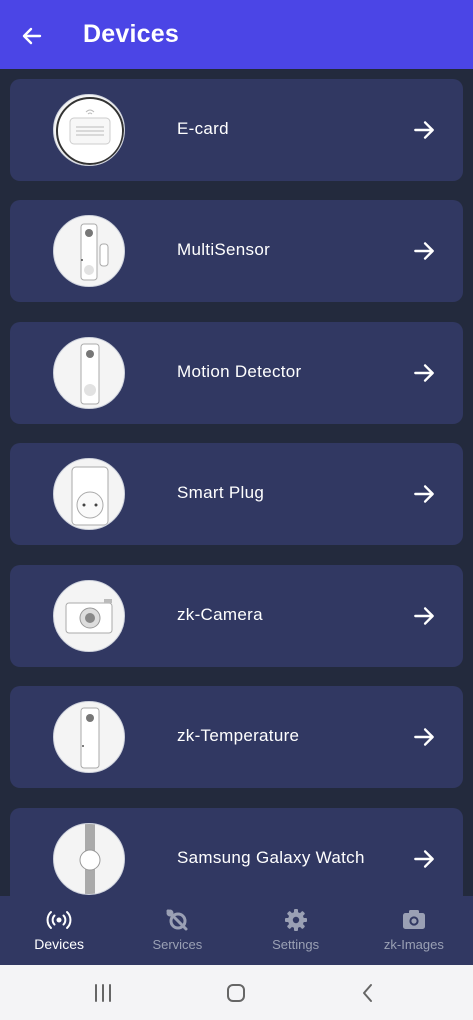  I want to click on device-card-zk-temperature: zk-Temperature, so click(236, 737).